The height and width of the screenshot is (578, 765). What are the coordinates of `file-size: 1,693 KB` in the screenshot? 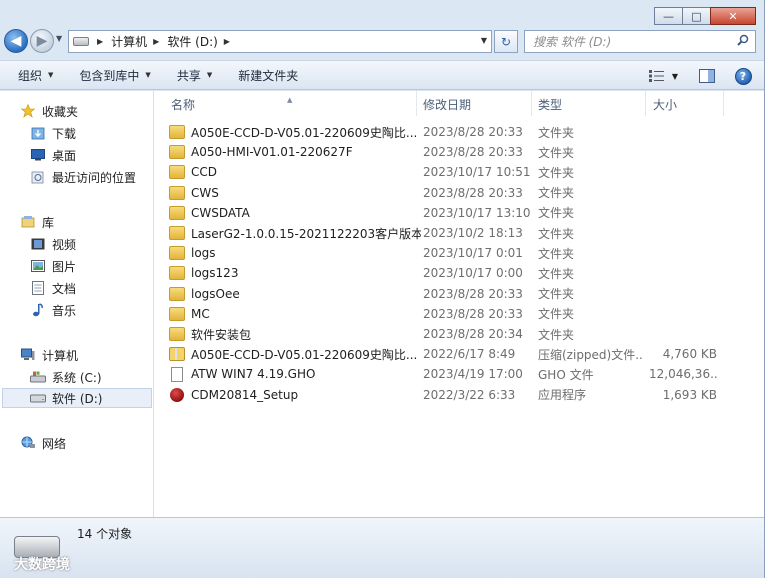 It's located at (689, 394).